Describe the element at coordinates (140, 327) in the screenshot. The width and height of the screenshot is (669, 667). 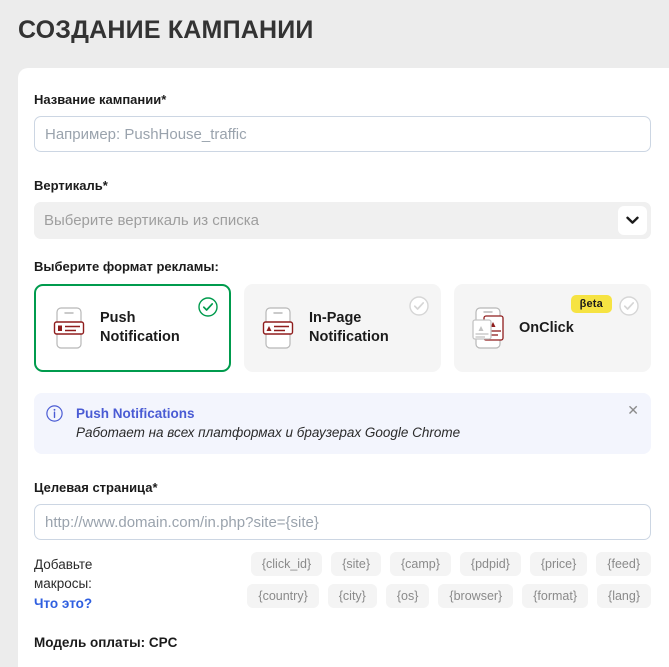
I see `format-label: Push Notification` at that location.